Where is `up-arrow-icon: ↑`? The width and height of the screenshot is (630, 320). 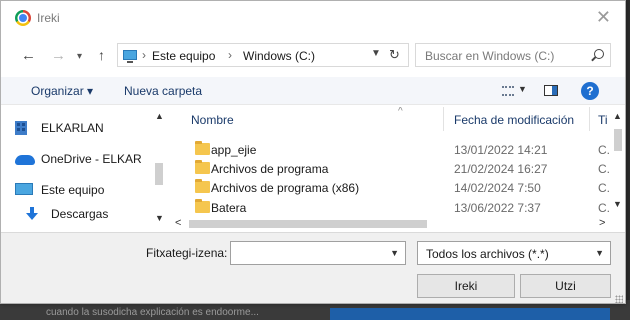 up-arrow-icon: ↑ is located at coordinates (101, 55).